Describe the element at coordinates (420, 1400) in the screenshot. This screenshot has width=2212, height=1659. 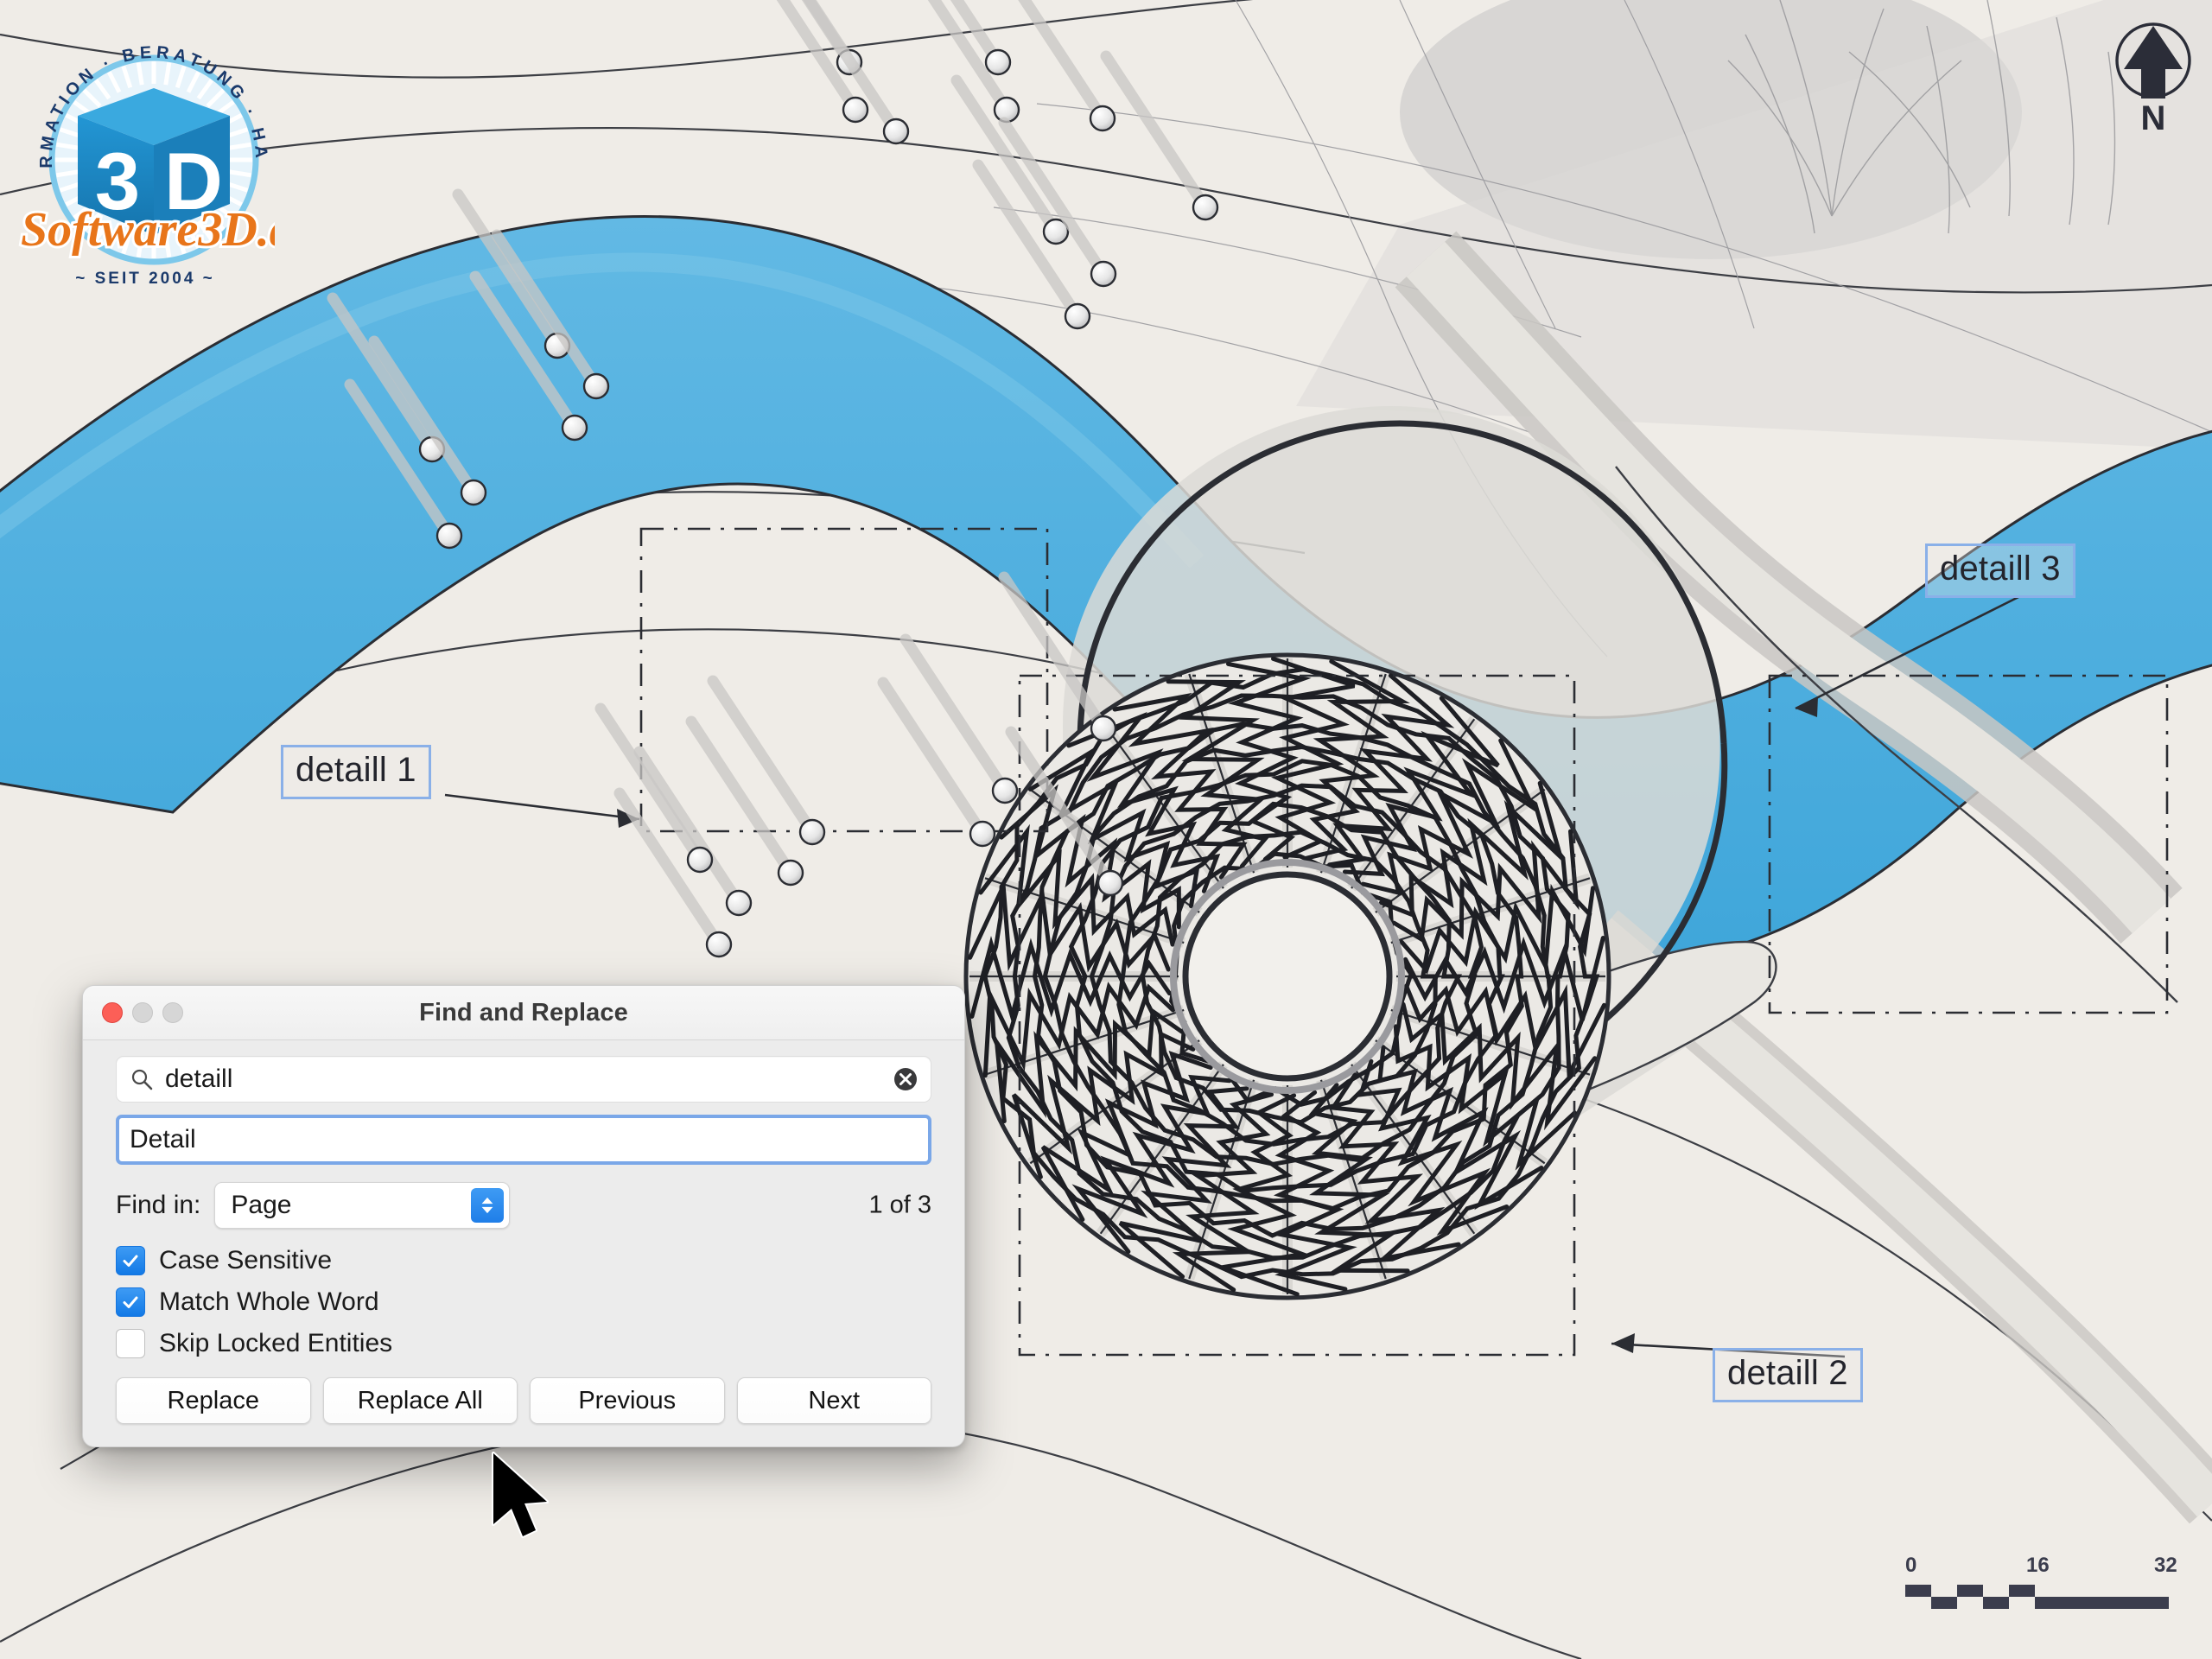
I see `replace-all-button: Replace All` at that location.